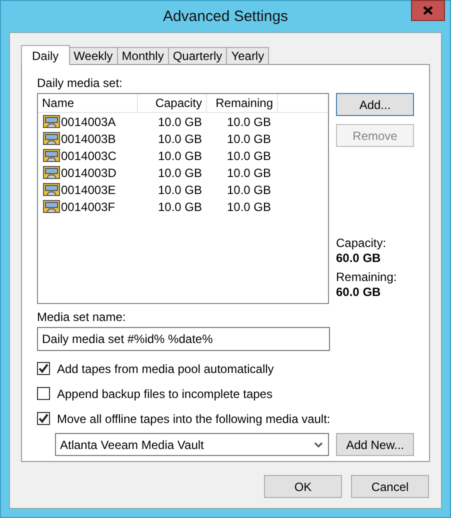 The image size is (451, 518). What do you see at coordinates (192, 444) in the screenshot?
I see `vault-dropdown: Atlanta Veeam Media Vault` at bounding box center [192, 444].